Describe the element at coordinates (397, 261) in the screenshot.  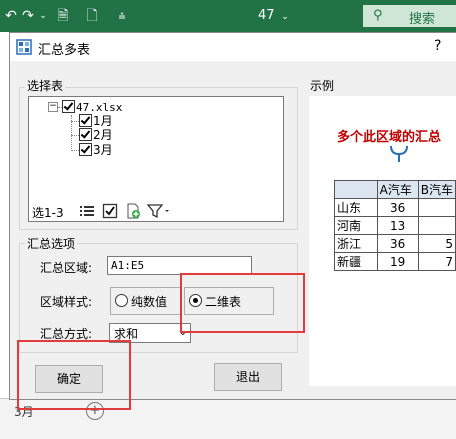
I see `table-cell: 19` at that location.